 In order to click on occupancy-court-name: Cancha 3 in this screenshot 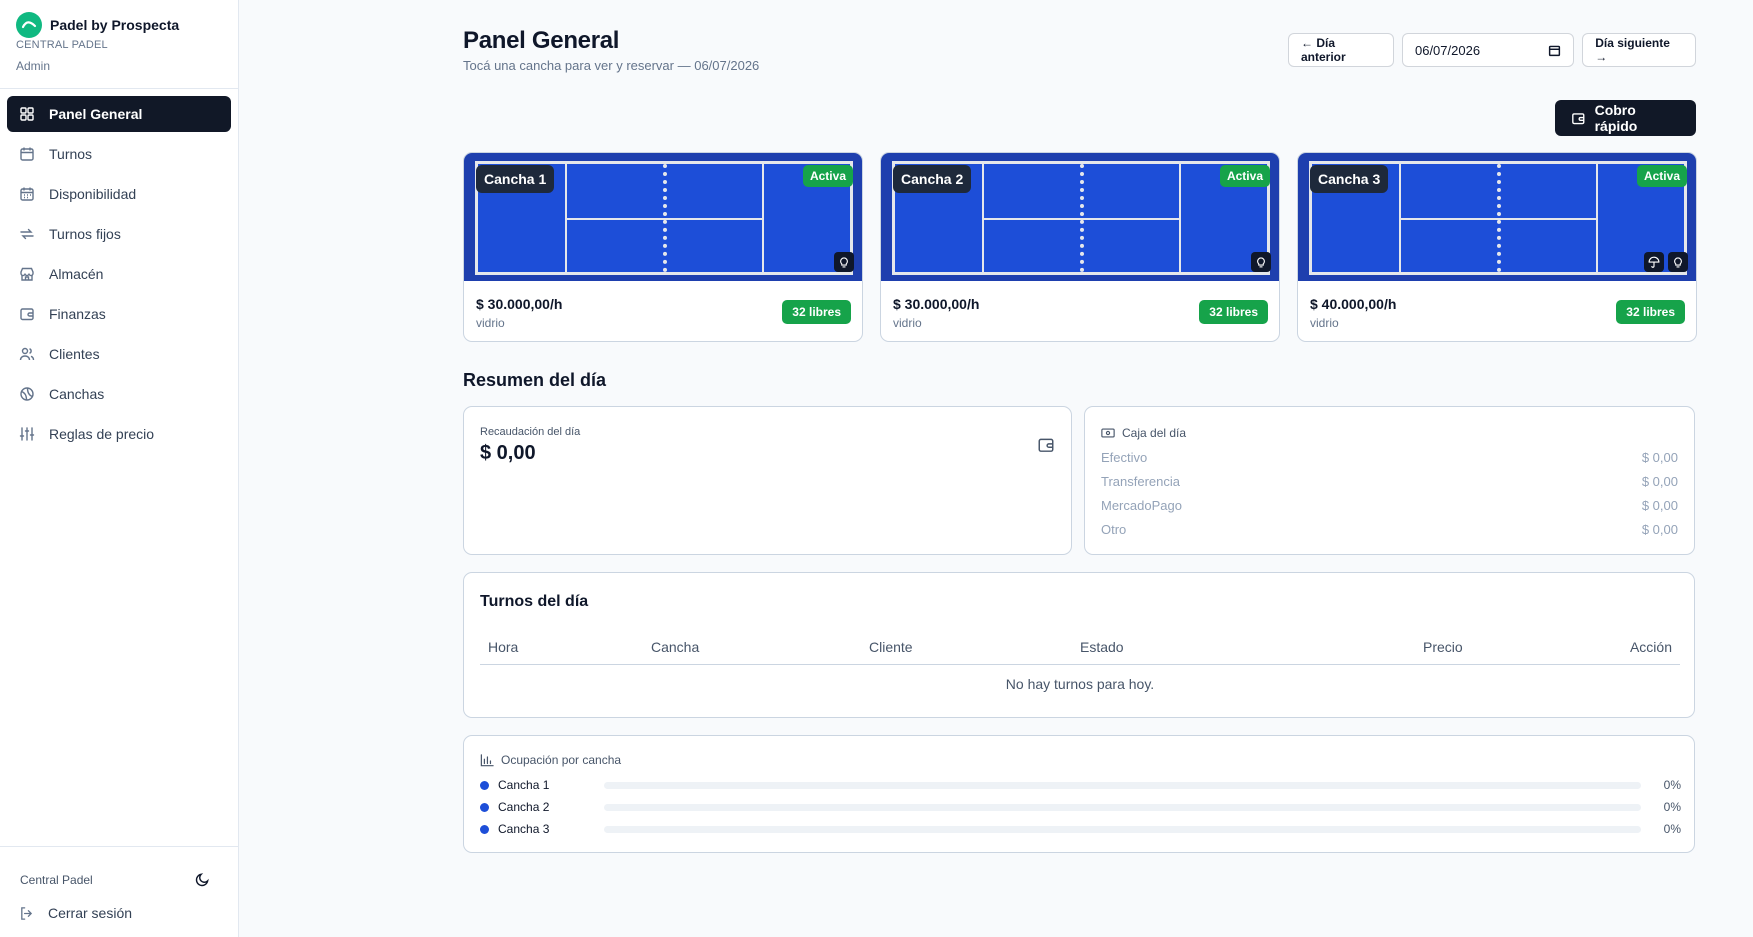, I will do `click(524, 829)`.